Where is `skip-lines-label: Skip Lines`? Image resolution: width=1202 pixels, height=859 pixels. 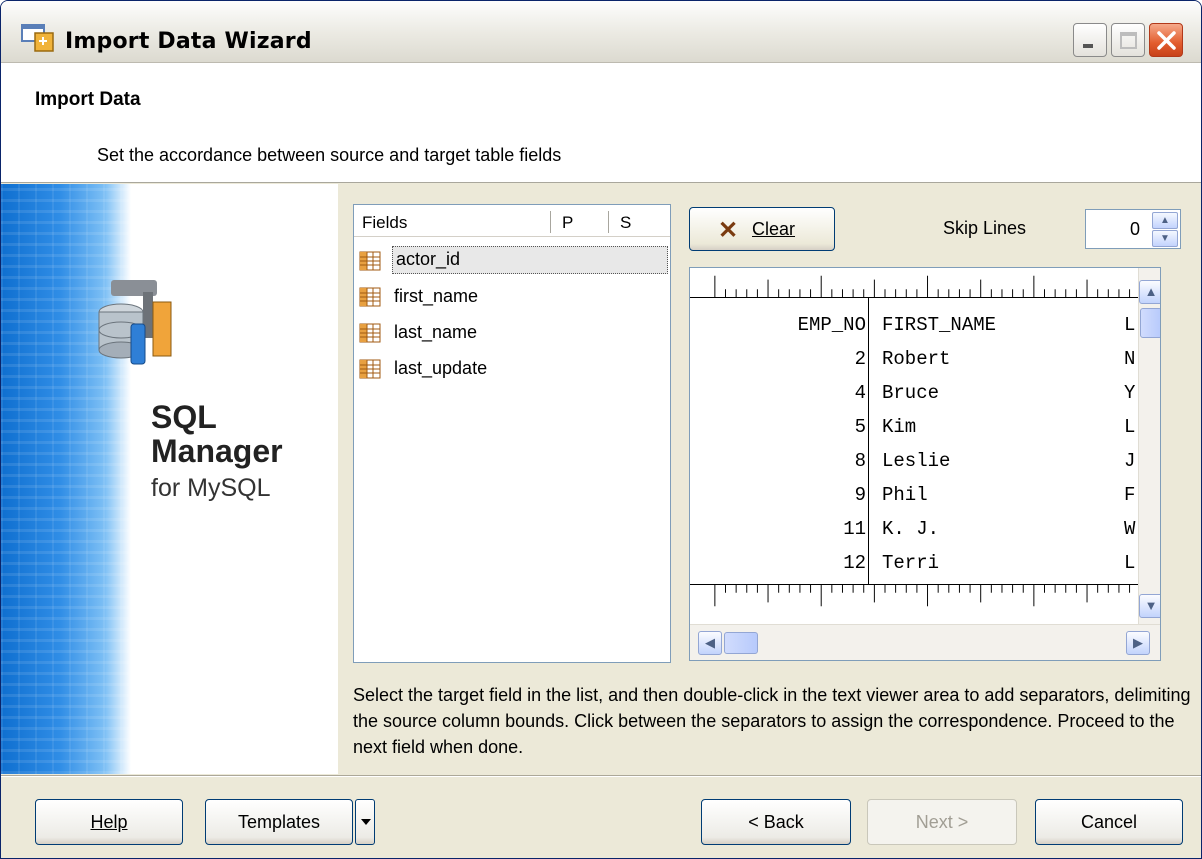
skip-lines-label: Skip Lines is located at coordinates (985, 228).